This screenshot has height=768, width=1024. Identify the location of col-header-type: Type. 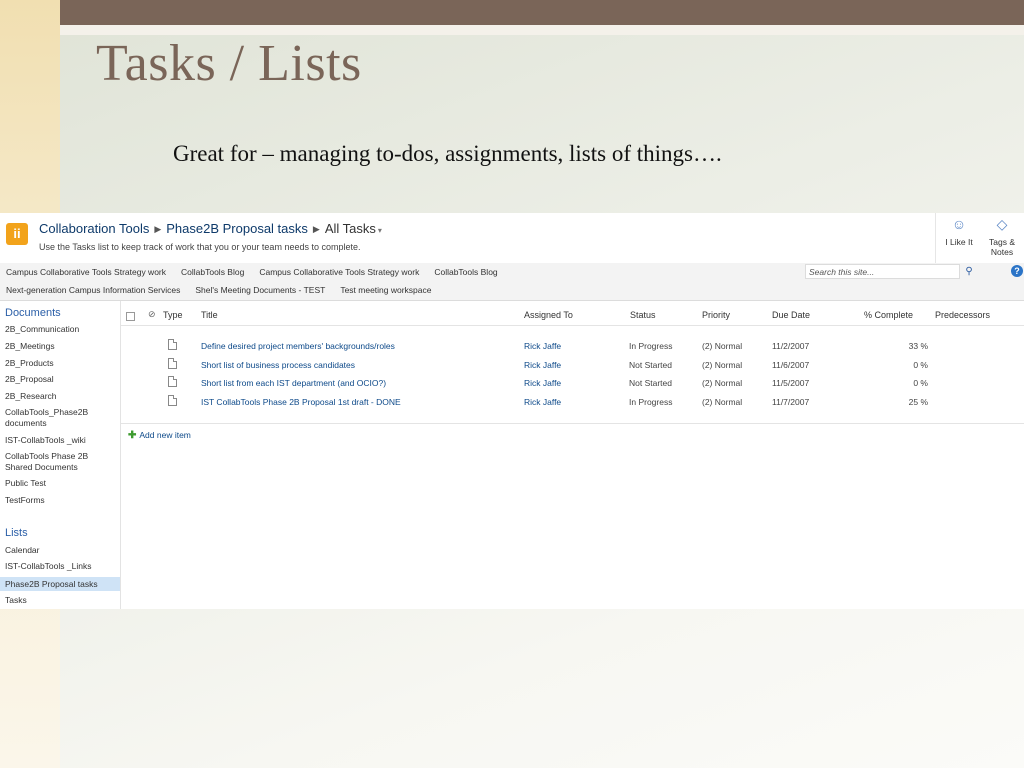
(173, 315).